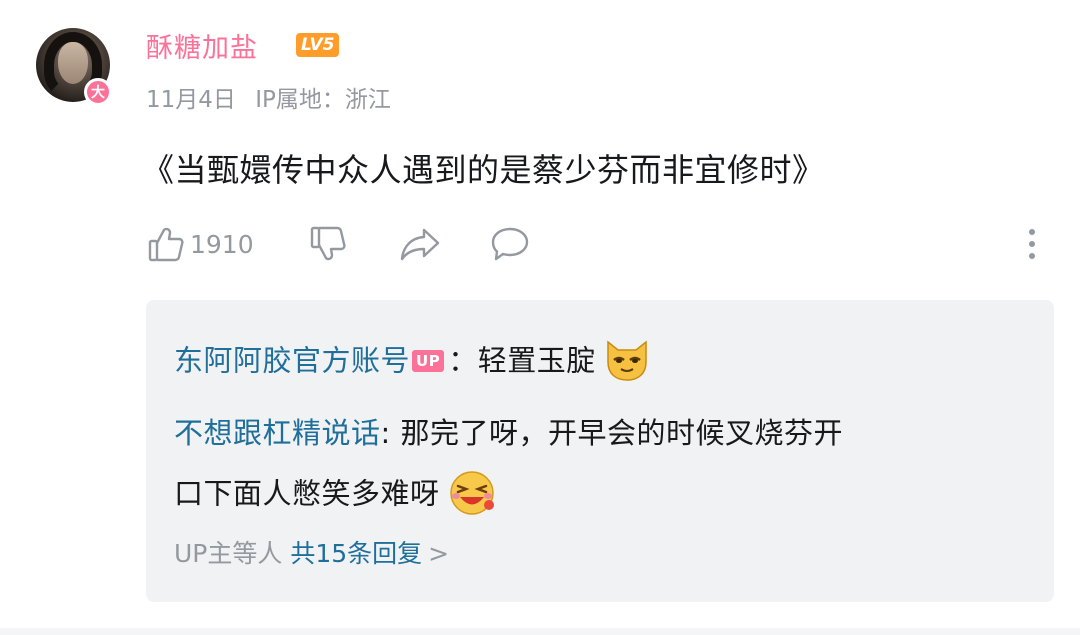 Image resolution: width=1080 pixels, height=635 pixels. Describe the element at coordinates (98, 92) in the screenshot. I see `avatar-badge: 大` at that location.